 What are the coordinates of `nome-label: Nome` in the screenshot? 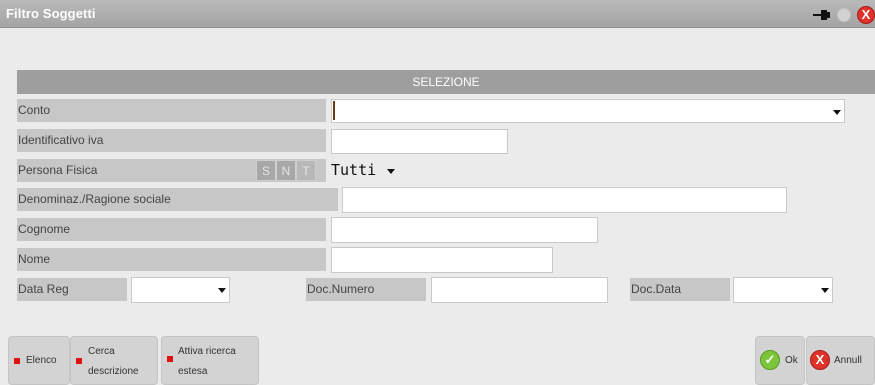 It's located at (171, 259).